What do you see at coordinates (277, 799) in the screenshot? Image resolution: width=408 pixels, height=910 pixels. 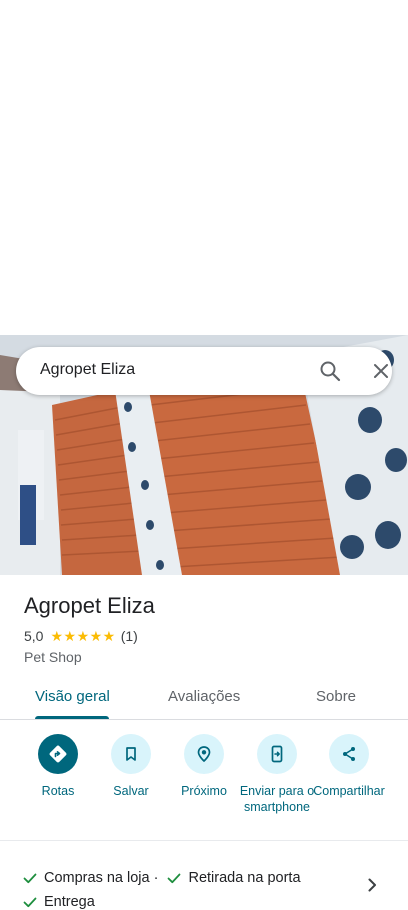 I see `send-to-phone-label: Enviar para o smartphone` at bounding box center [277, 799].